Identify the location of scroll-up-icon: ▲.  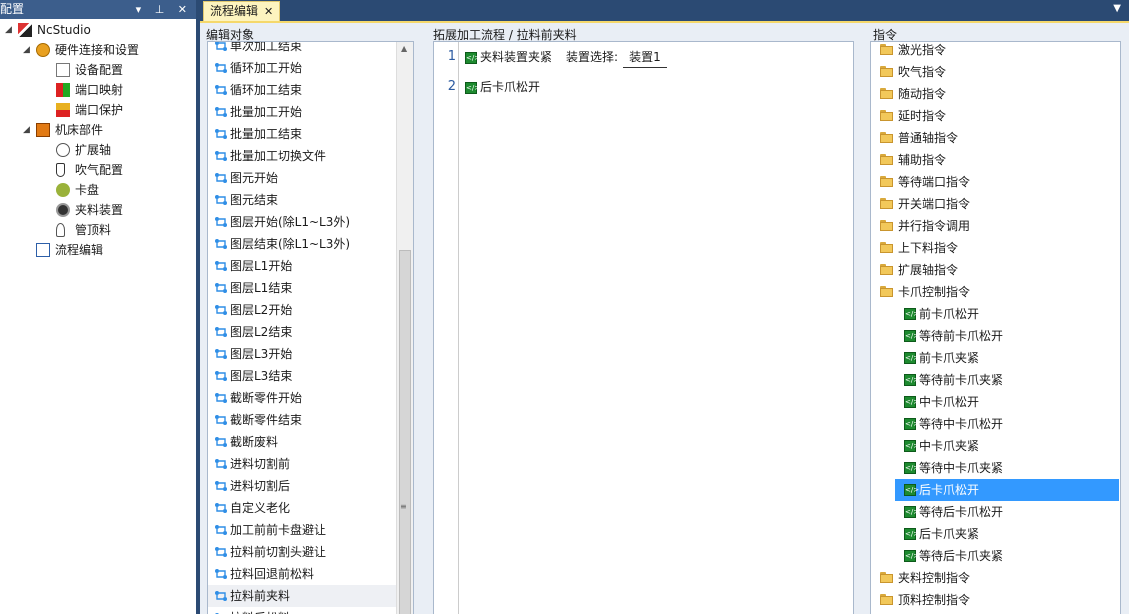
(404, 48).